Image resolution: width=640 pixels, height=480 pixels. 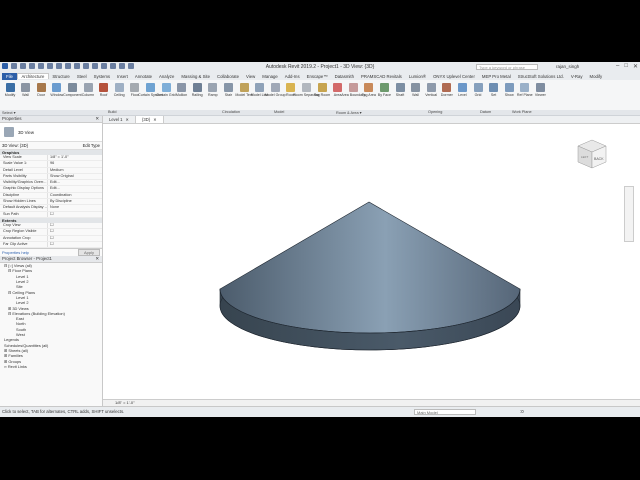 I want to click on ribbon-tab-modify: Modify, so click(x=596, y=76).